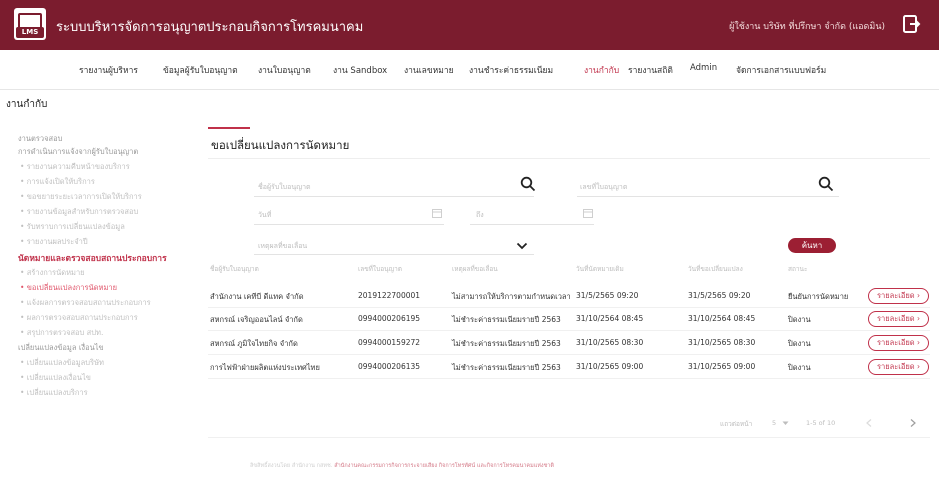 This screenshot has height=481, width=939. What do you see at coordinates (284, 187) in the screenshot?
I see `licensee-field-label: ชื่อผู้รับใบอนุญาต` at bounding box center [284, 187].